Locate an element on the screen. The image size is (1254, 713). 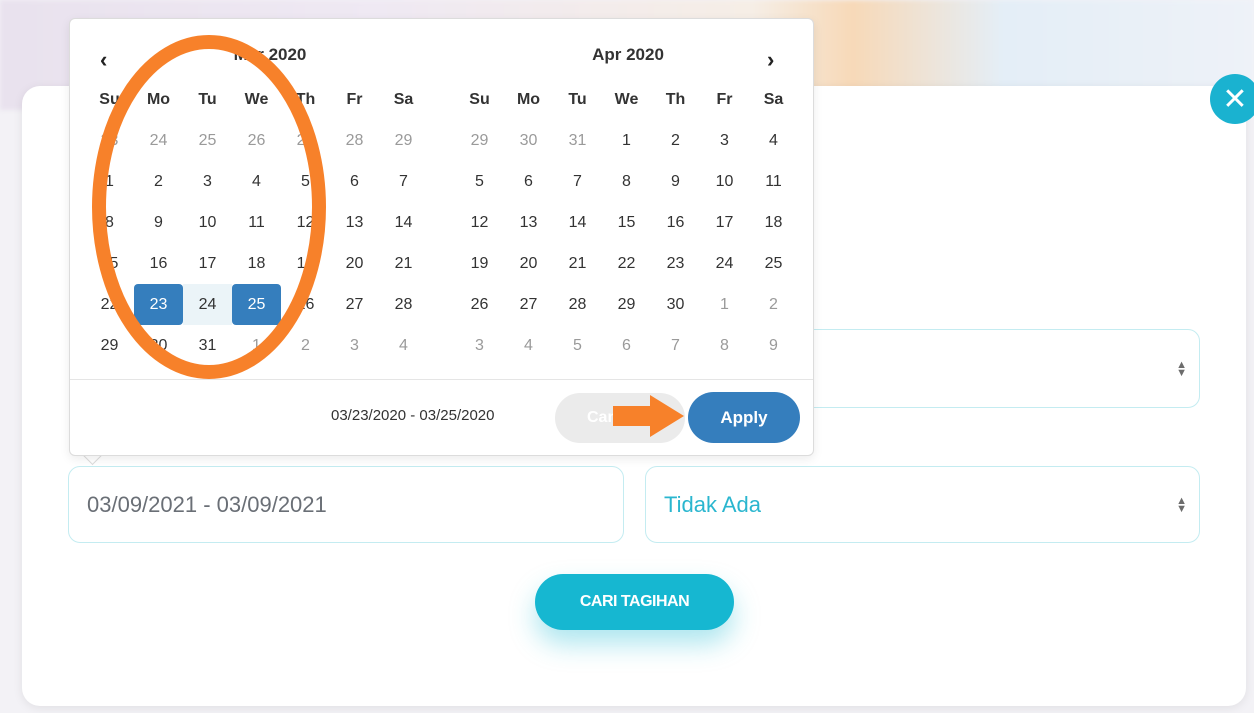
chevron-left-icon: ‹ is located at coordinates (103, 60).